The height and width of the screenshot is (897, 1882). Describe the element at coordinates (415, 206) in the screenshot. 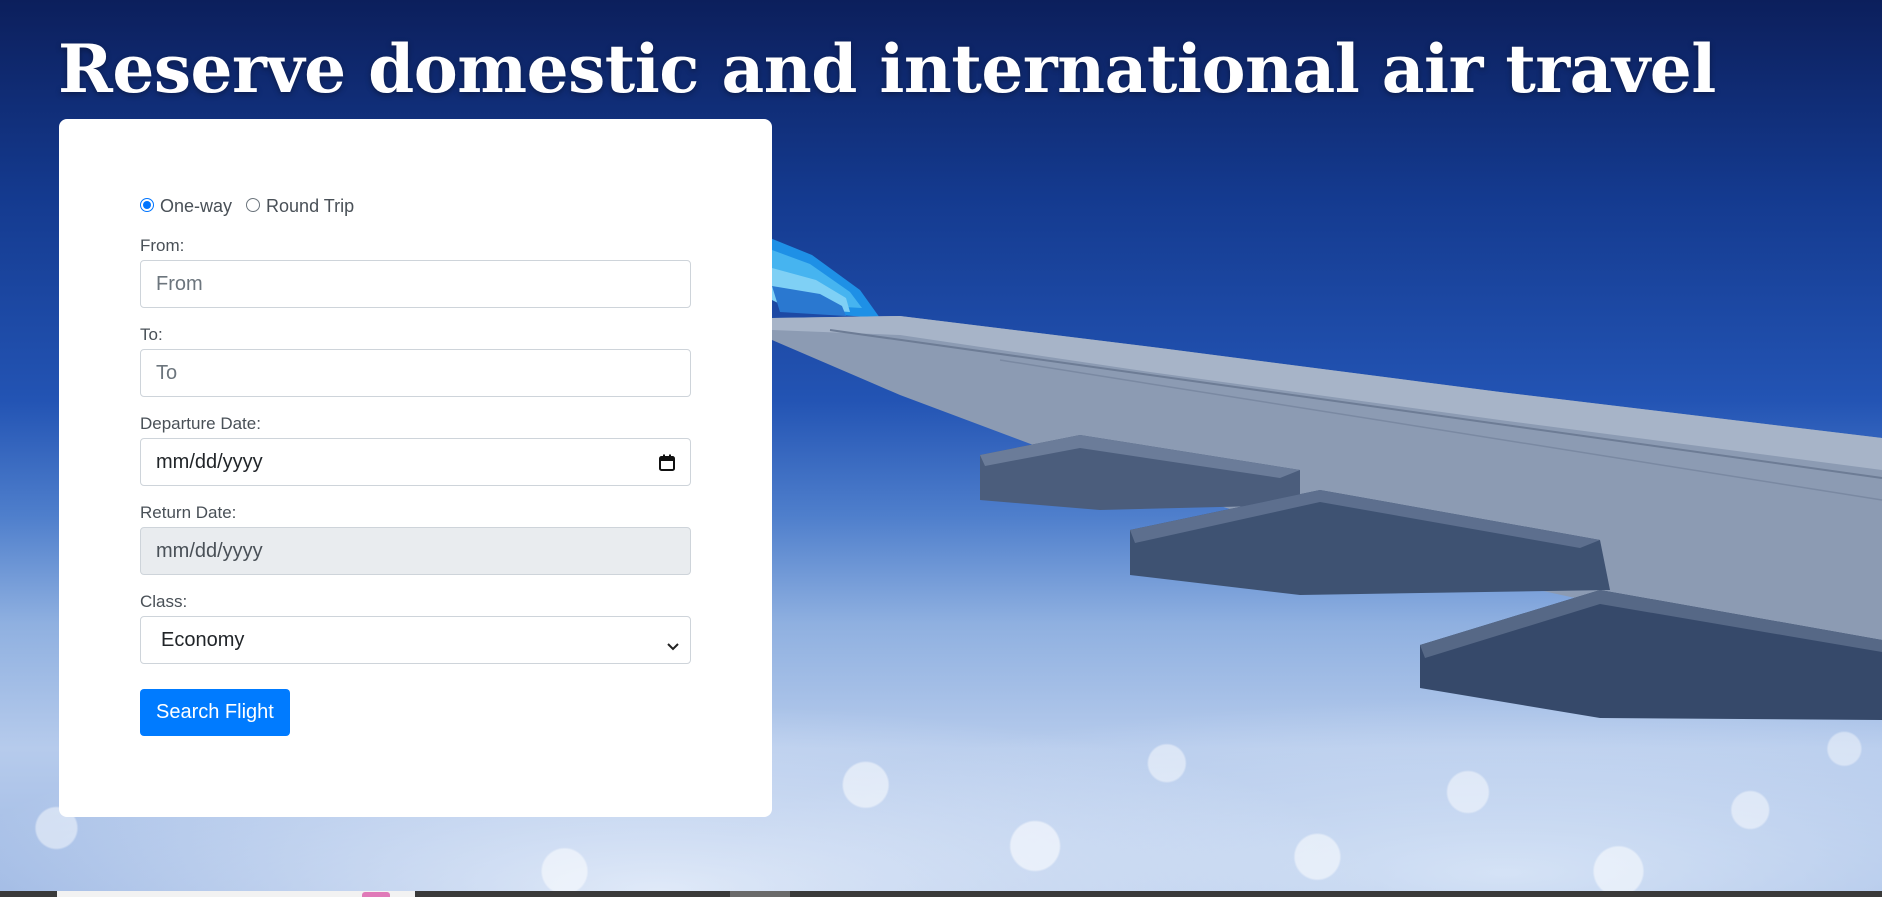

I see `trip-type-group: One-way Round Trip` at that location.